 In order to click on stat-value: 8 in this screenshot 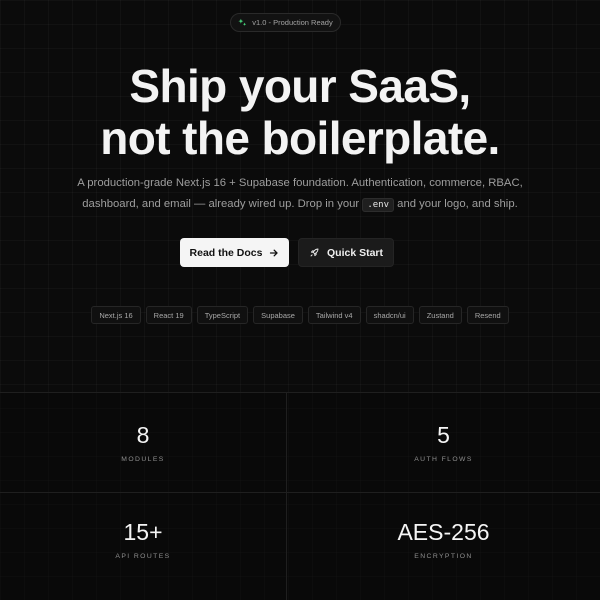, I will do `click(143, 435)`.